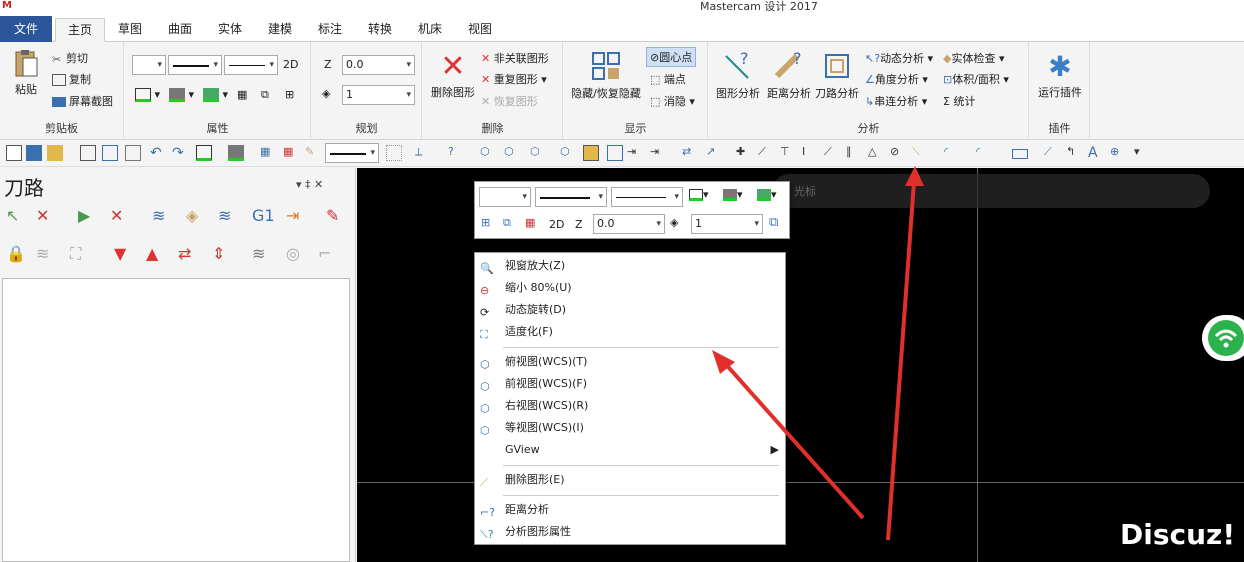 The image size is (1244, 562). I want to click on tab-dimension: 标注, so click(330, 30).